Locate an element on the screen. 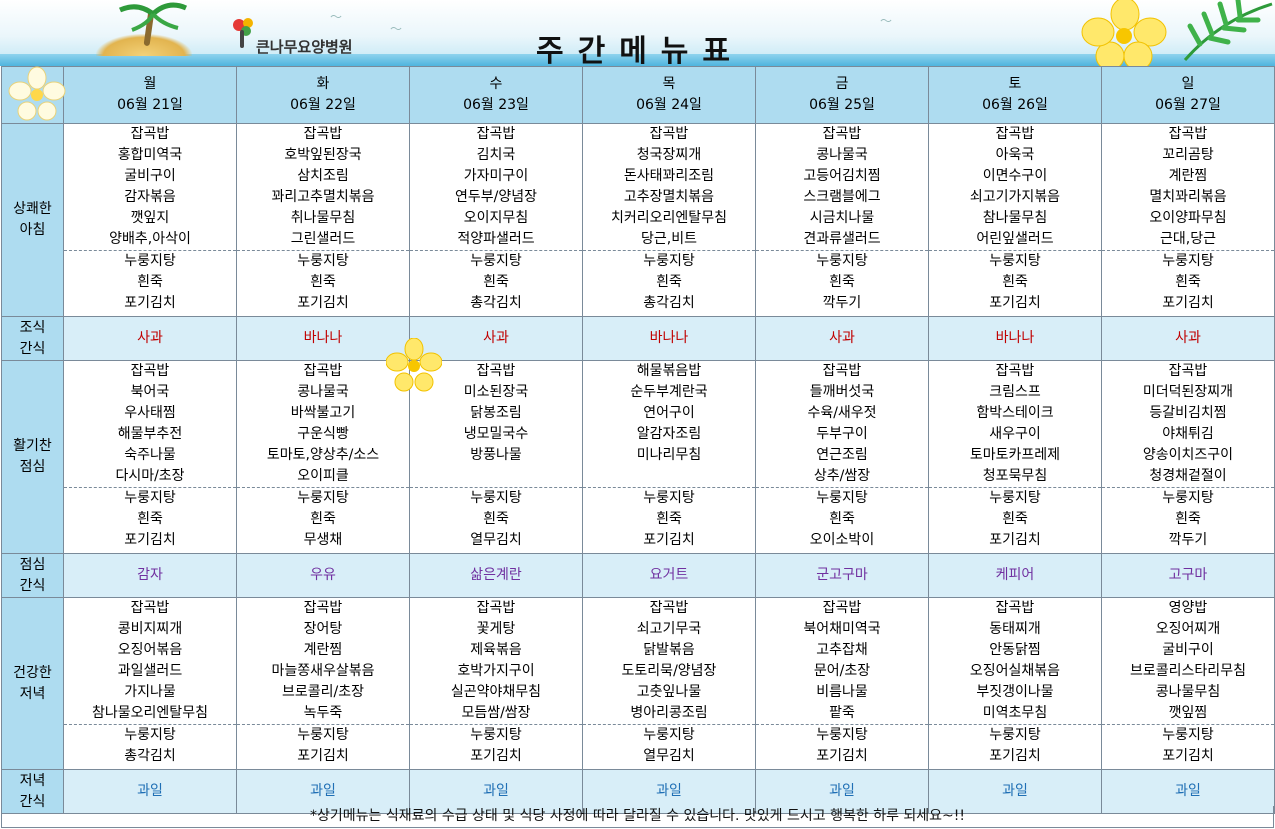  porridge-dishes: 누룽지탕흰죽포기김치 is located at coordinates (150, 519).